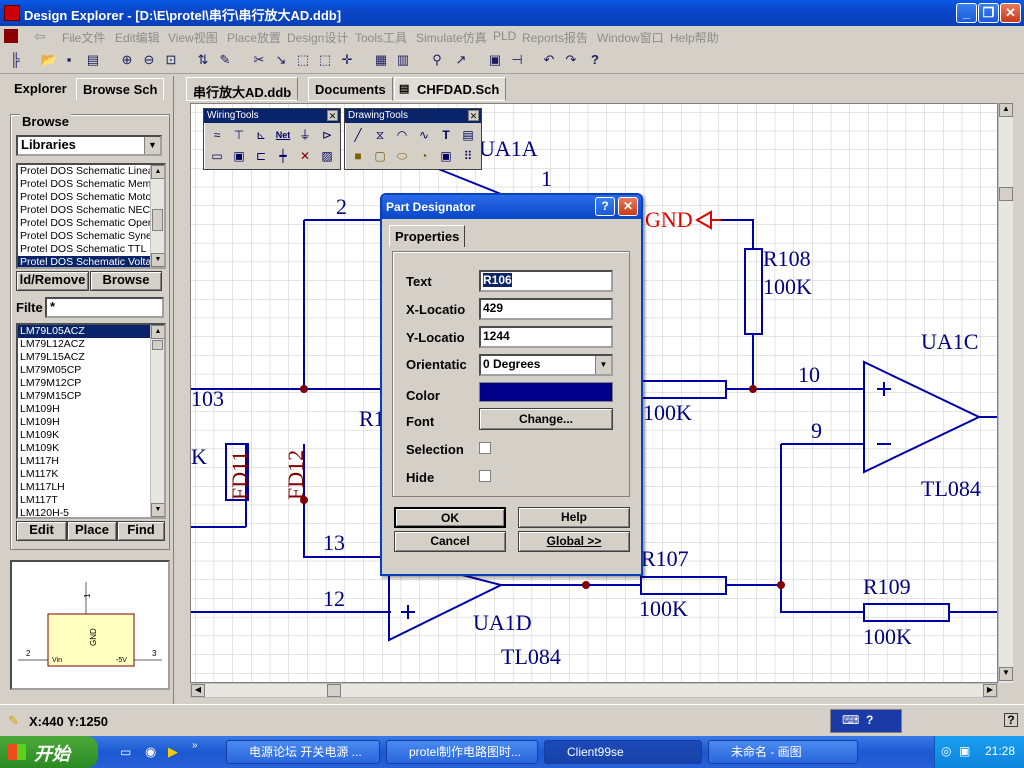  I want to click on scroll-left-icon: ◀, so click(198, 690).